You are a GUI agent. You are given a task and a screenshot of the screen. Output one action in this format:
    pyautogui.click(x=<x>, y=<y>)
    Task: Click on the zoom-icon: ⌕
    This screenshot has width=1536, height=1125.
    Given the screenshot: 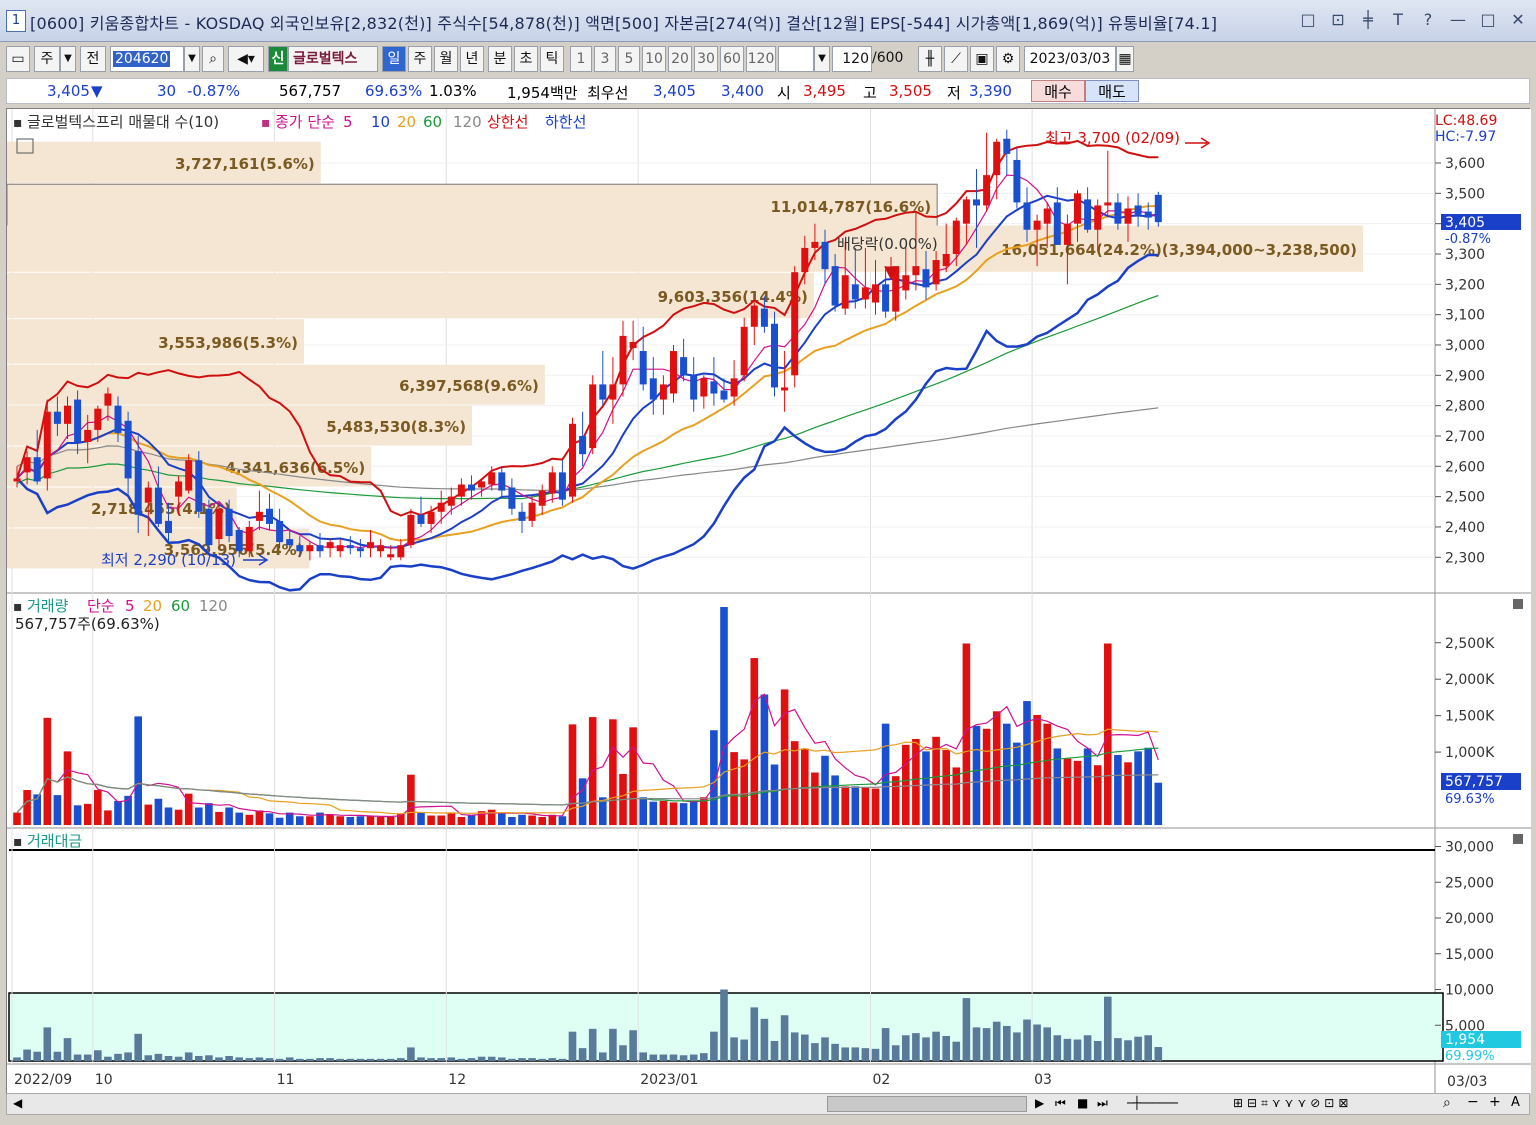 What is the action you would take?
    pyautogui.click(x=1447, y=1103)
    